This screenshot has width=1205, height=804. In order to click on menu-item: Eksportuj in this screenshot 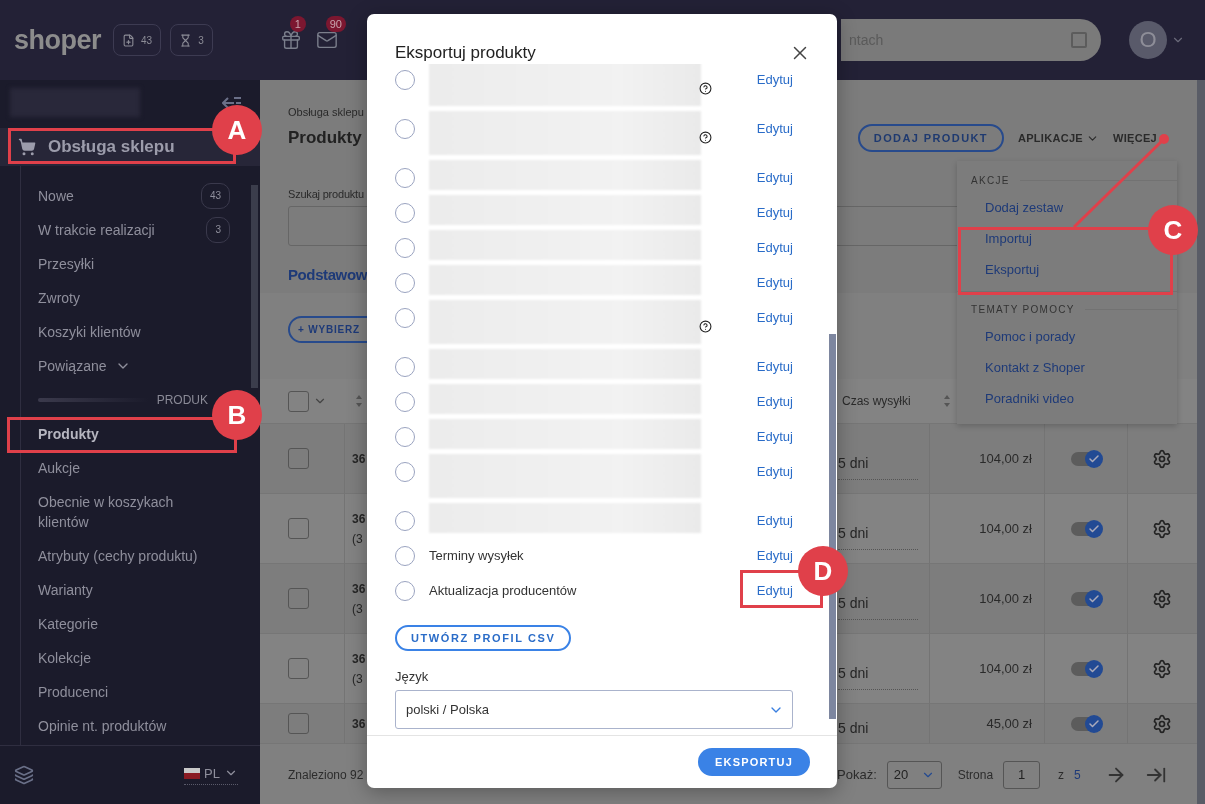, I will do `click(1012, 269)`.